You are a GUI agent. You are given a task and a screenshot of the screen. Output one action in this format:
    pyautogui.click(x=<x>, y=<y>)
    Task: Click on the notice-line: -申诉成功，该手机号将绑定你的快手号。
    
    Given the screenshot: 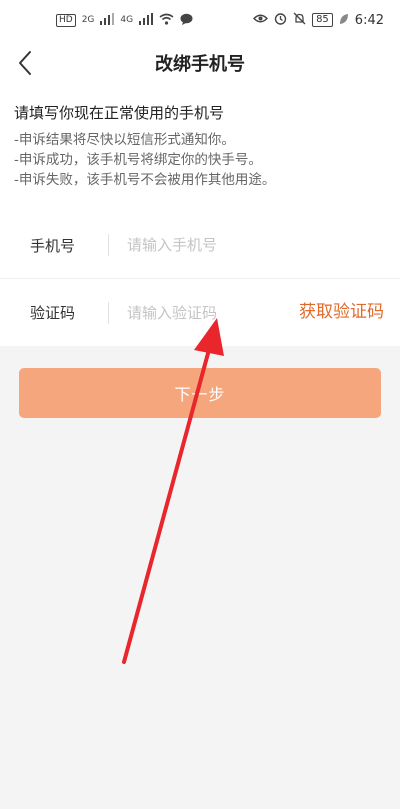 What is the action you would take?
    pyautogui.click(x=138, y=160)
    